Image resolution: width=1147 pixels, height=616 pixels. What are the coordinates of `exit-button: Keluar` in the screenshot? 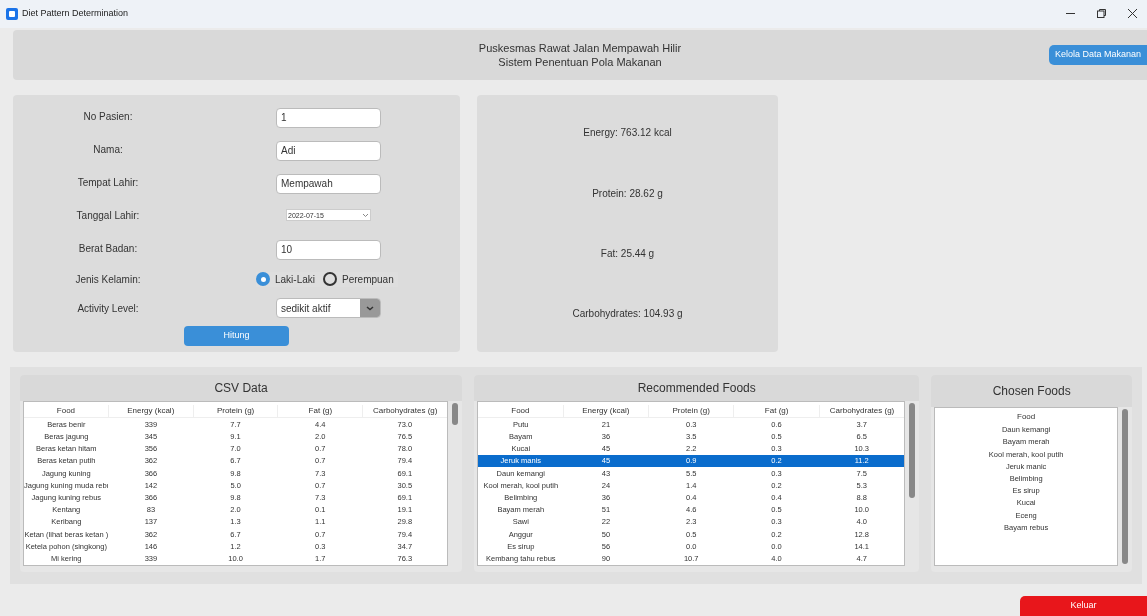 It's located at (1083, 606).